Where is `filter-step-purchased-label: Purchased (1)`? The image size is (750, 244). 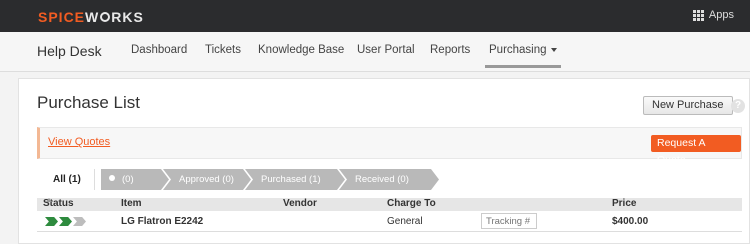 filter-step-purchased-label: Purchased (1) is located at coordinates (291, 179).